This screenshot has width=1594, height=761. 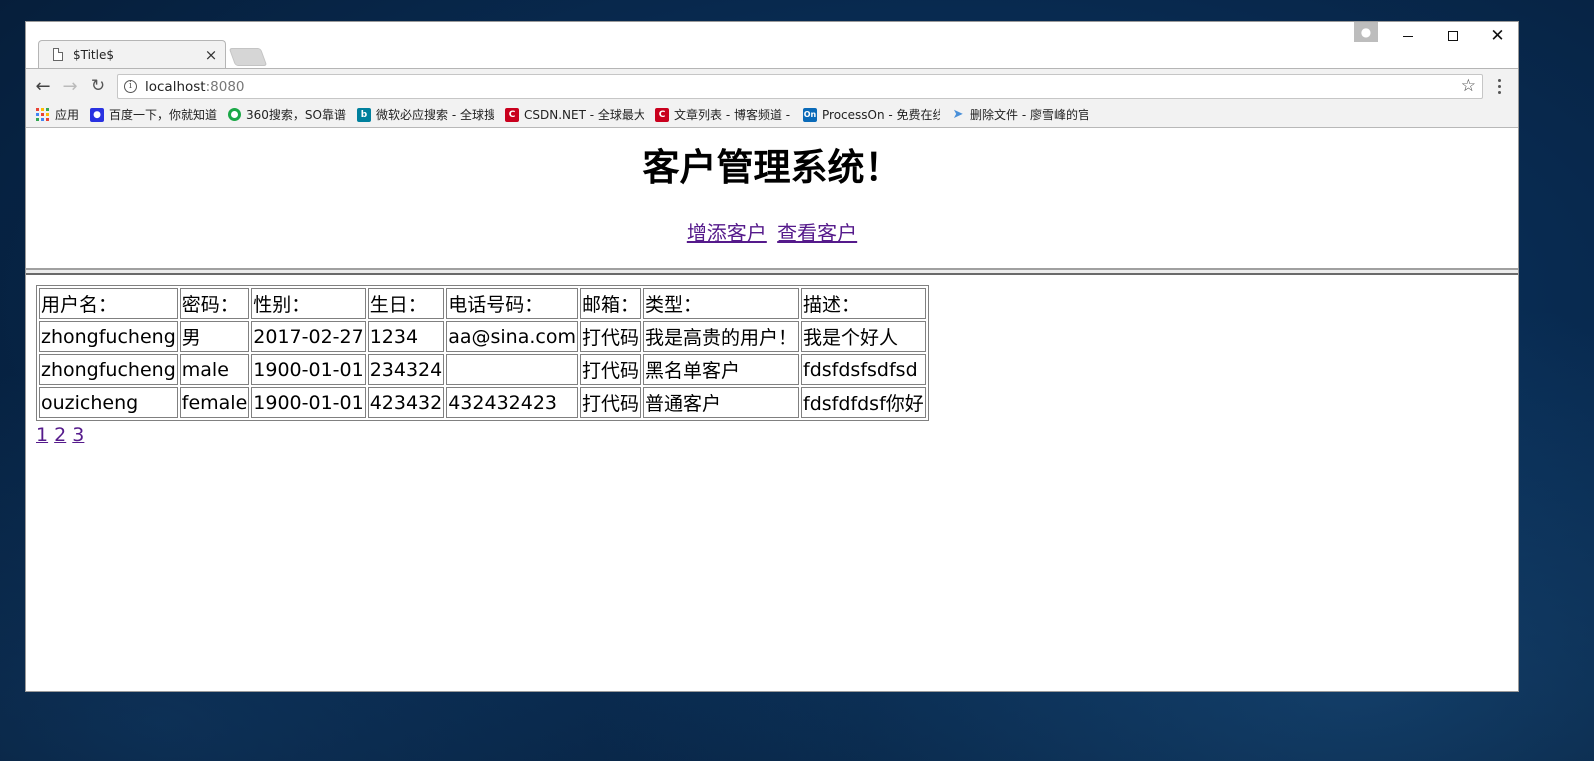 What do you see at coordinates (130, 86) in the screenshot?
I see `info-icon: i` at bounding box center [130, 86].